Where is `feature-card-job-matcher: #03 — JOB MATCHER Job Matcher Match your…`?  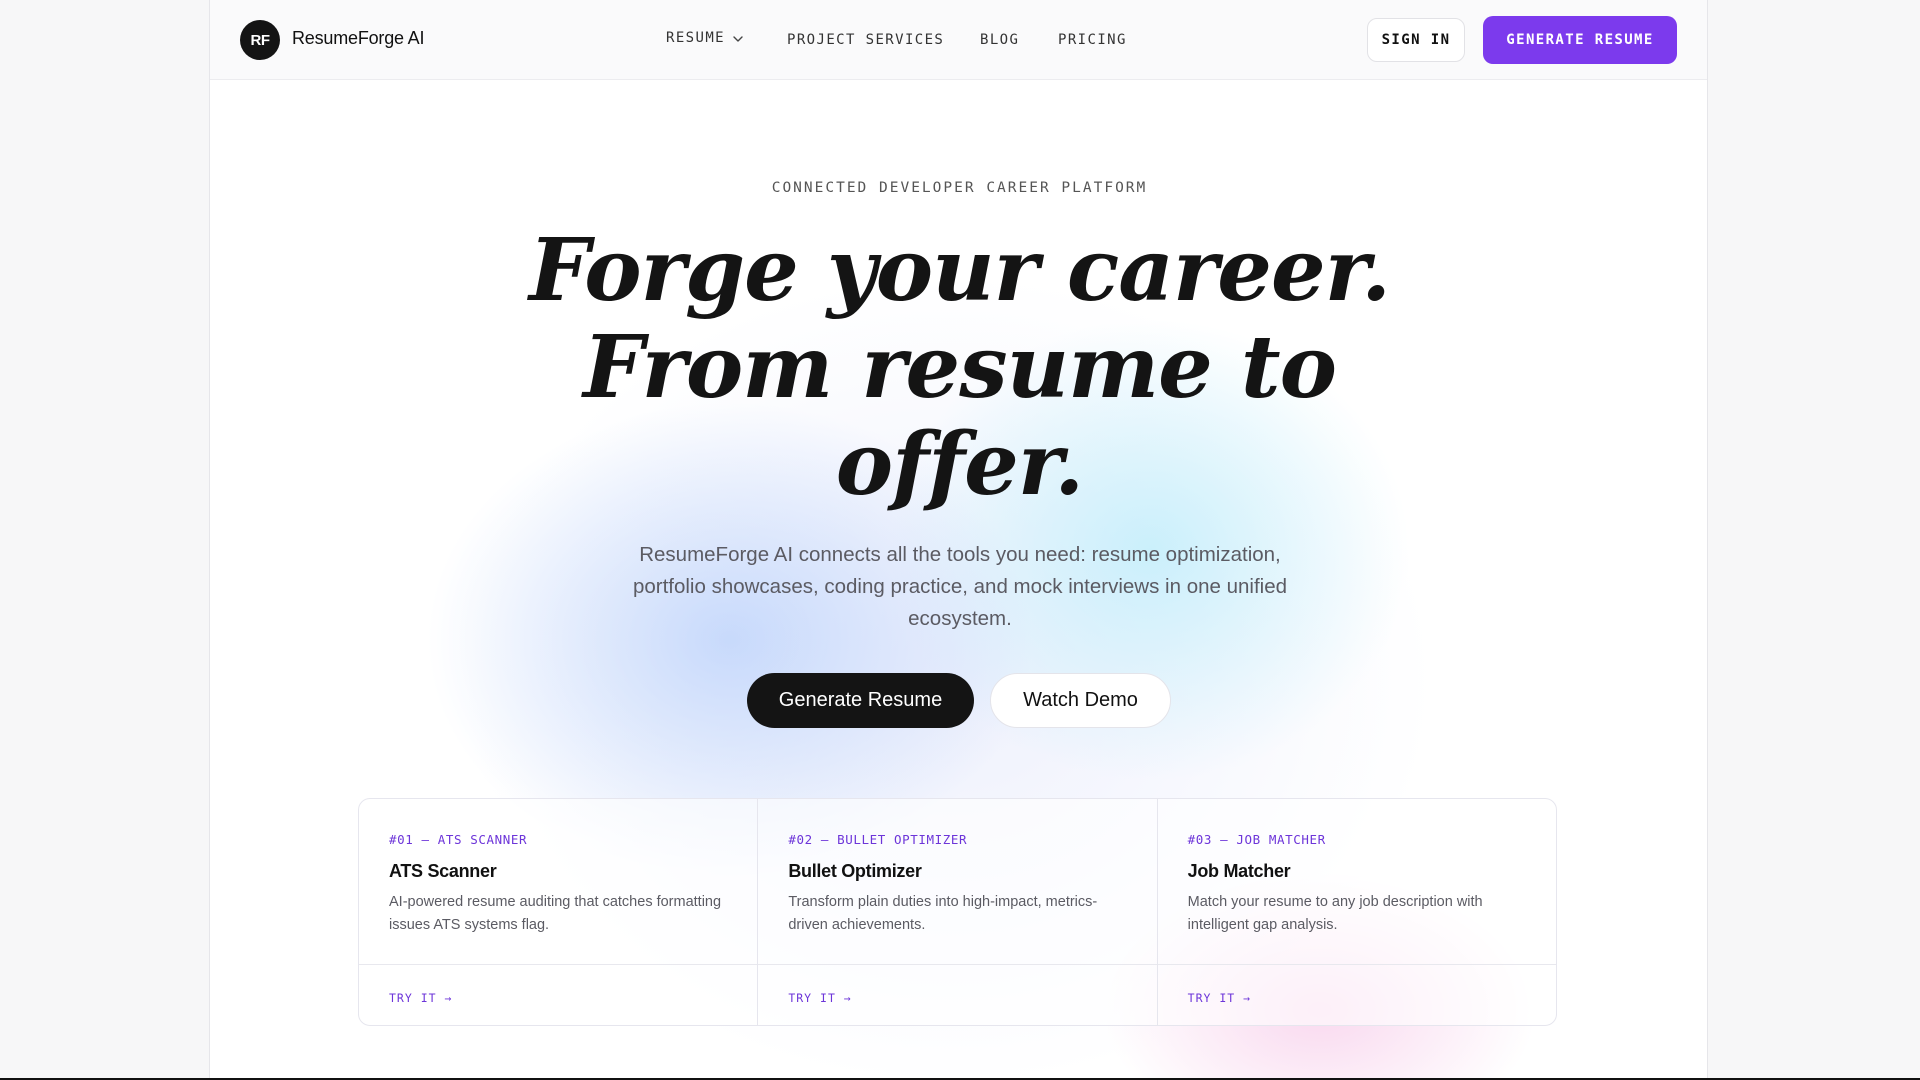
feature-card-job-matcher: #03 — JOB MATCHER Job Matcher Match your… is located at coordinates (1356, 912).